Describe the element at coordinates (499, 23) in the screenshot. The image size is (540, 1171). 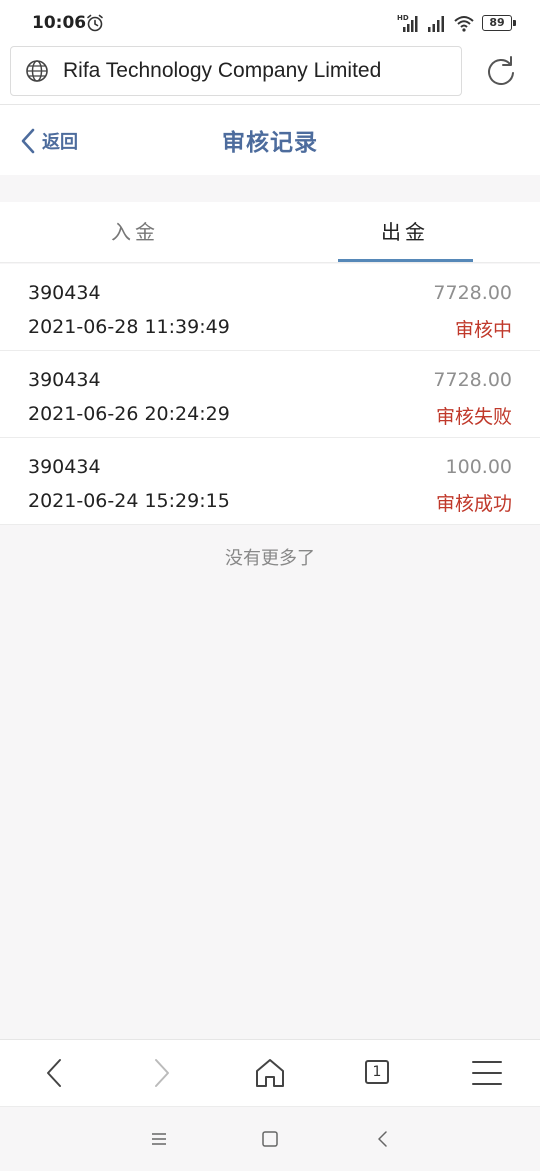
I see `battery-indicator: 89` at that location.